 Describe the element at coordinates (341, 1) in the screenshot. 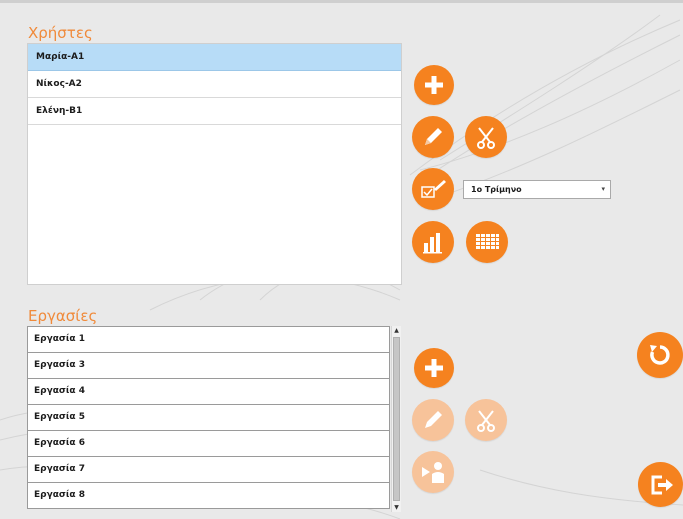

I see `top-border` at that location.